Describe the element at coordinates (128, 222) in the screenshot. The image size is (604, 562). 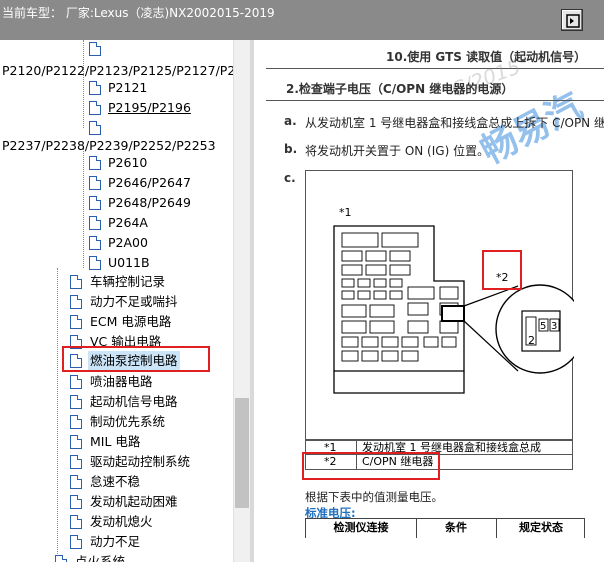
I see `tree-item-label: P264A` at that location.